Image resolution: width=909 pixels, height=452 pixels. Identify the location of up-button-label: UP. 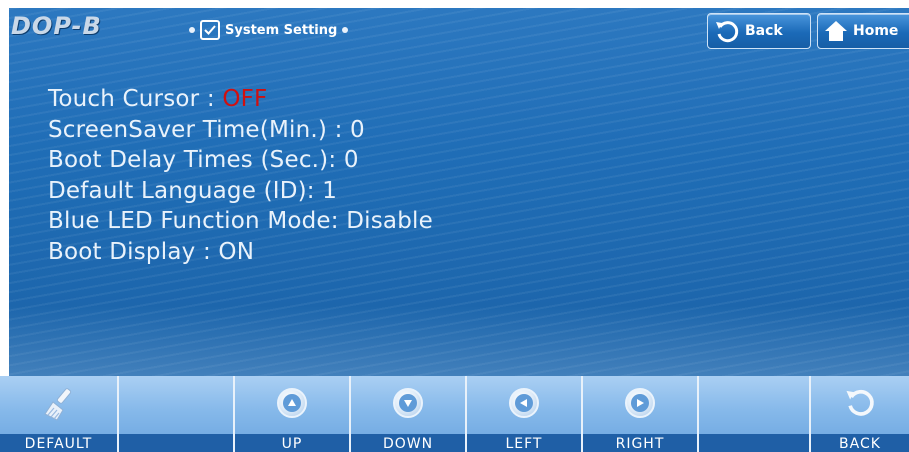
(292, 444).